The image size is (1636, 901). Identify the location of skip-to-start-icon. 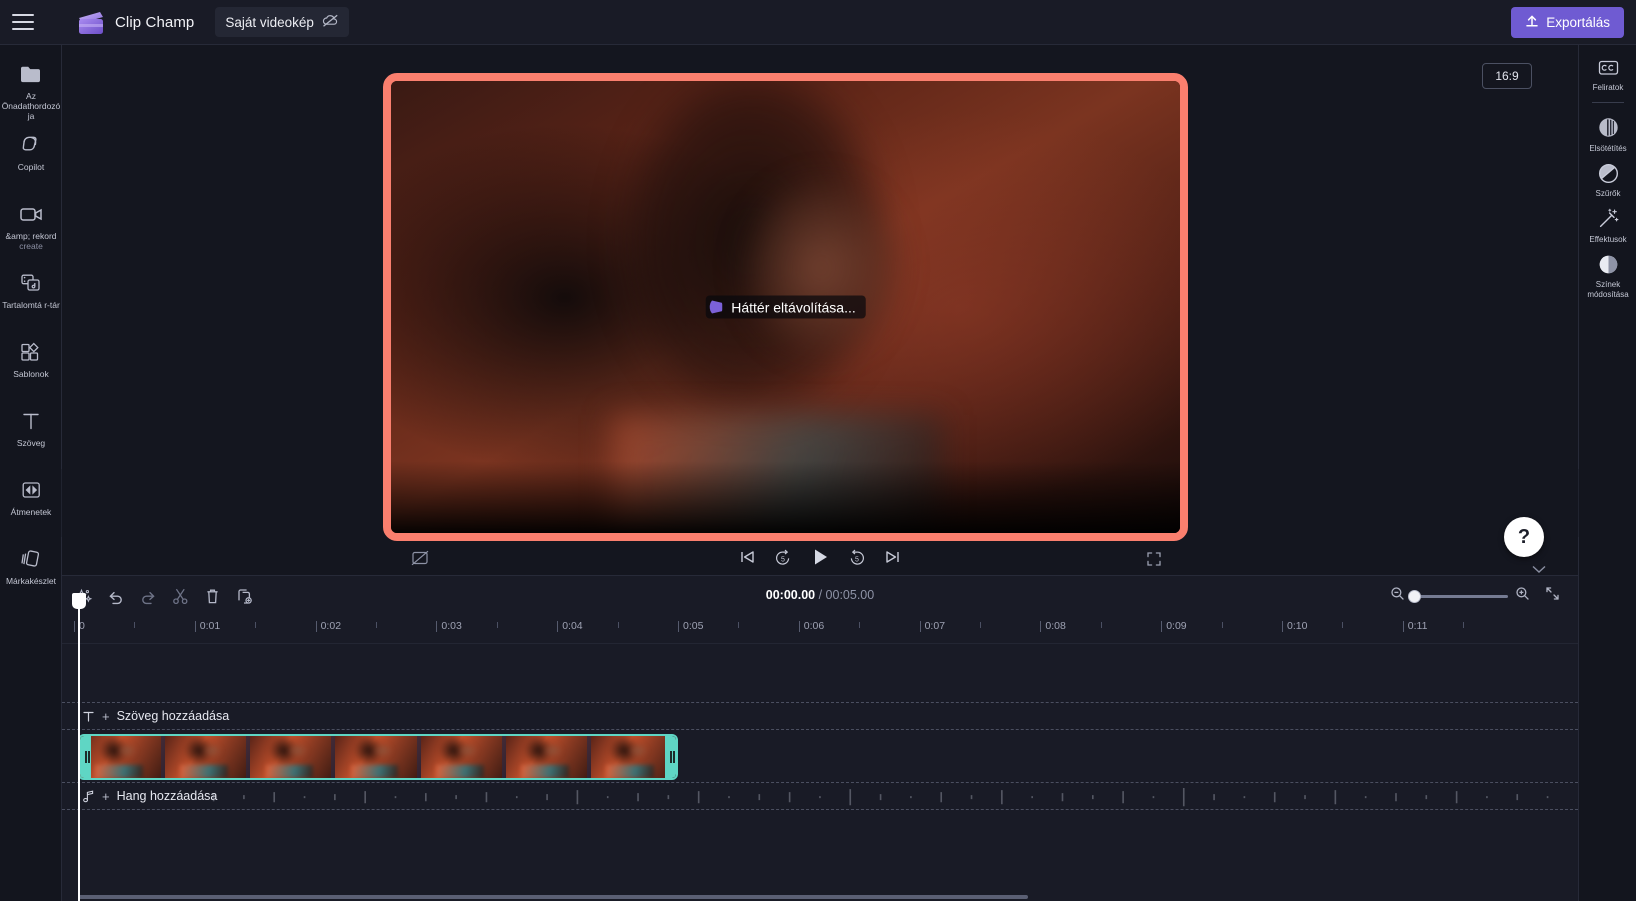
(747, 557).